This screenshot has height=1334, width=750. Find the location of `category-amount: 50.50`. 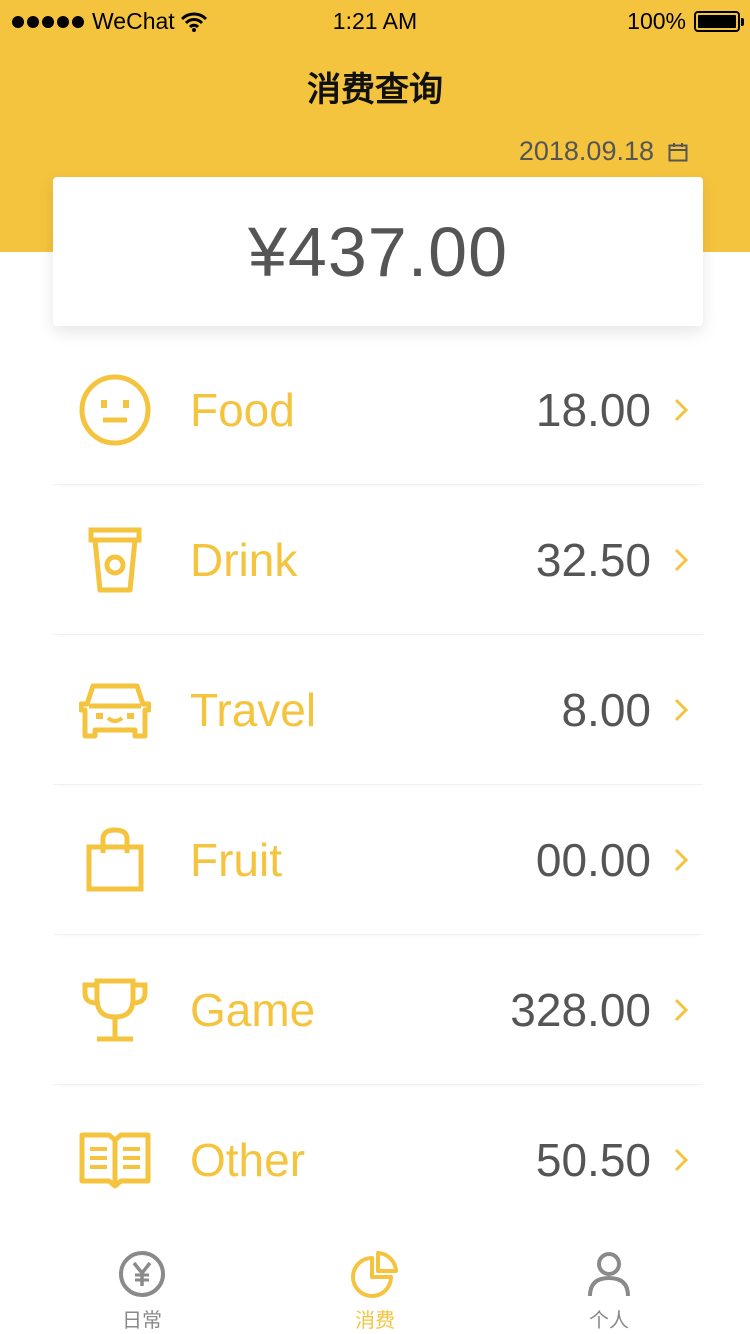

category-amount: 50.50 is located at coordinates (593, 1160).